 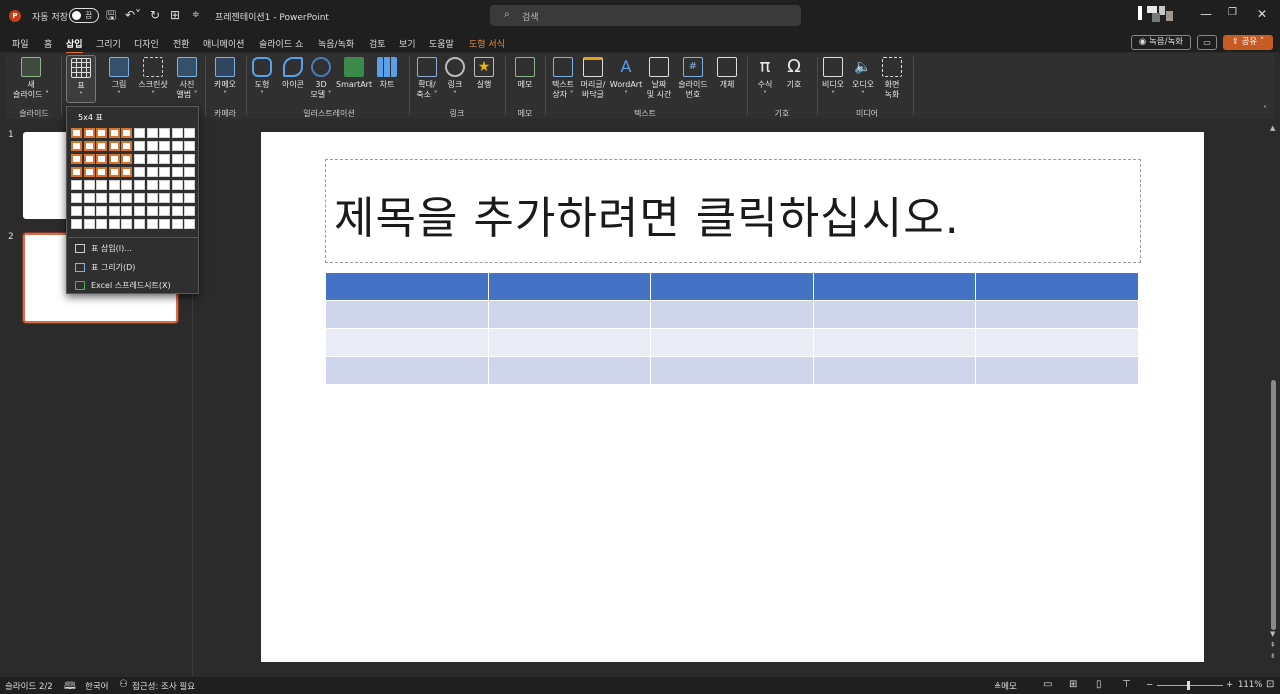 What do you see at coordinates (31, 78) in the screenshot?
I see `new-slide-button: 새 슬라이드 ˅` at bounding box center [31, 78].